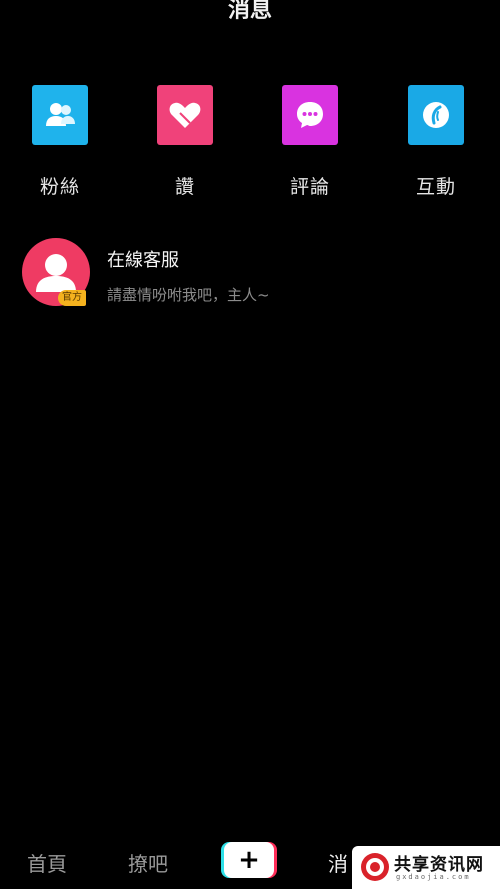 This screenshot has height=889, width=500. What do you see at coordinates (143, 260) in the screenshot?
I see `message-sender-name: 在線客服` at bounding box center [143, 260].